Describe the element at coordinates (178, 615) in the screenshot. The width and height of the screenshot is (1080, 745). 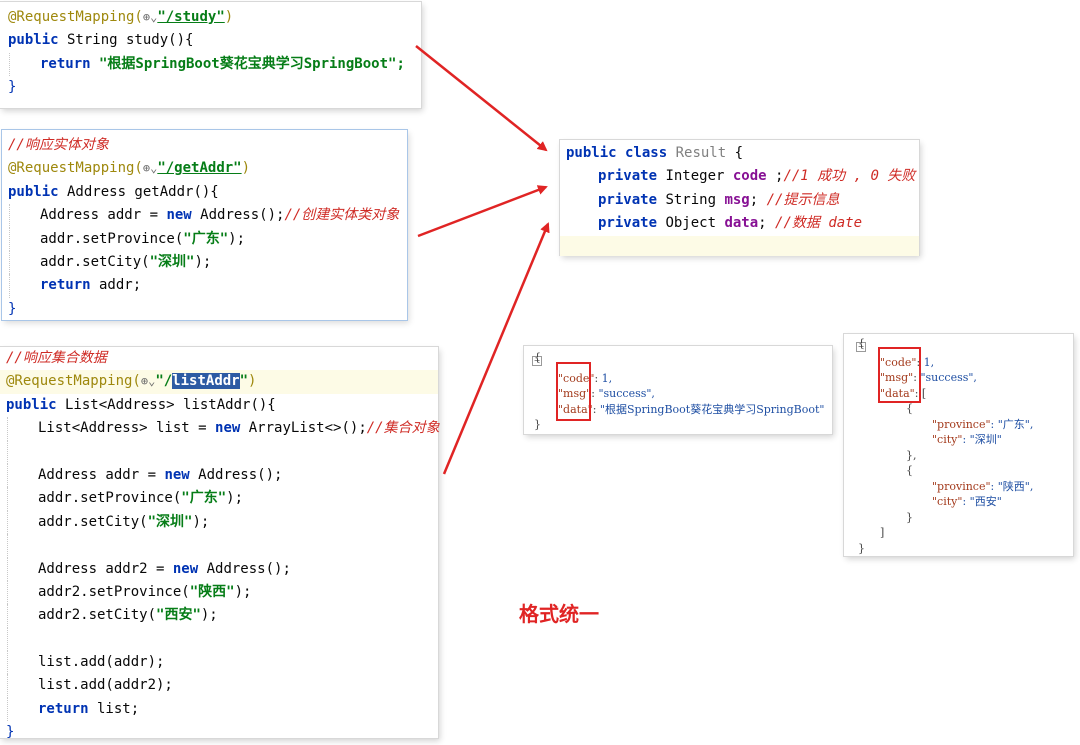
I see `string-literal: "西安"` at that location.